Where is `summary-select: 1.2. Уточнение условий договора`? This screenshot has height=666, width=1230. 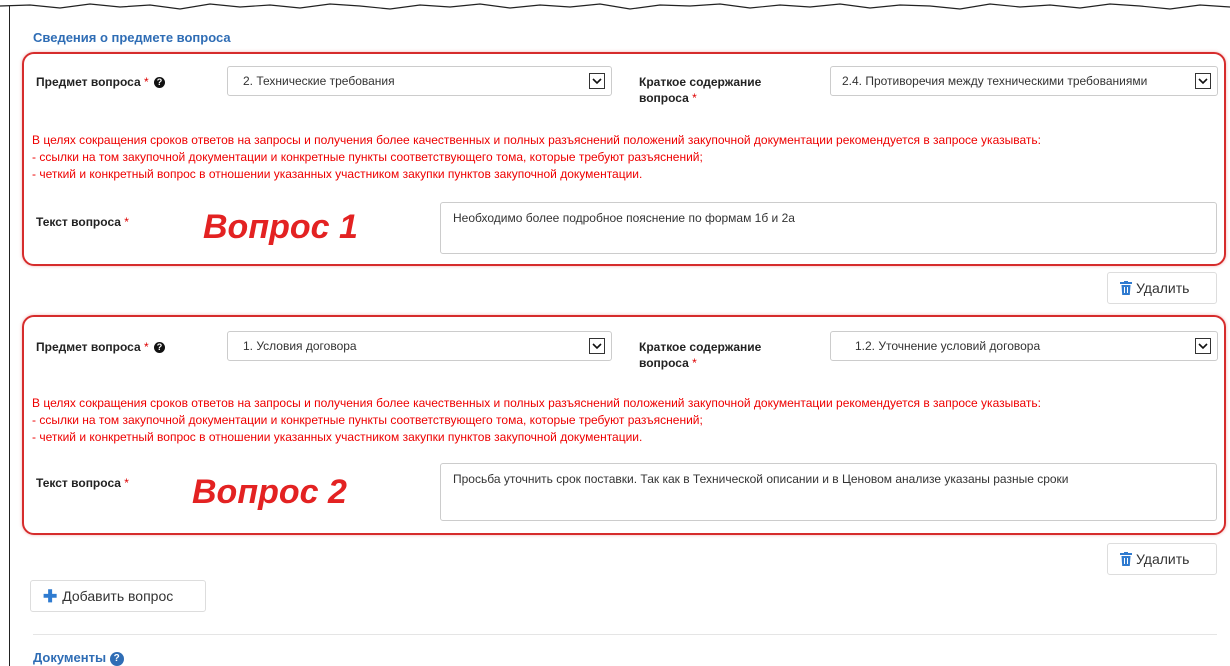
summary-select: 1.2. Уточнение условий договора is located at coordinates (1024, 346).